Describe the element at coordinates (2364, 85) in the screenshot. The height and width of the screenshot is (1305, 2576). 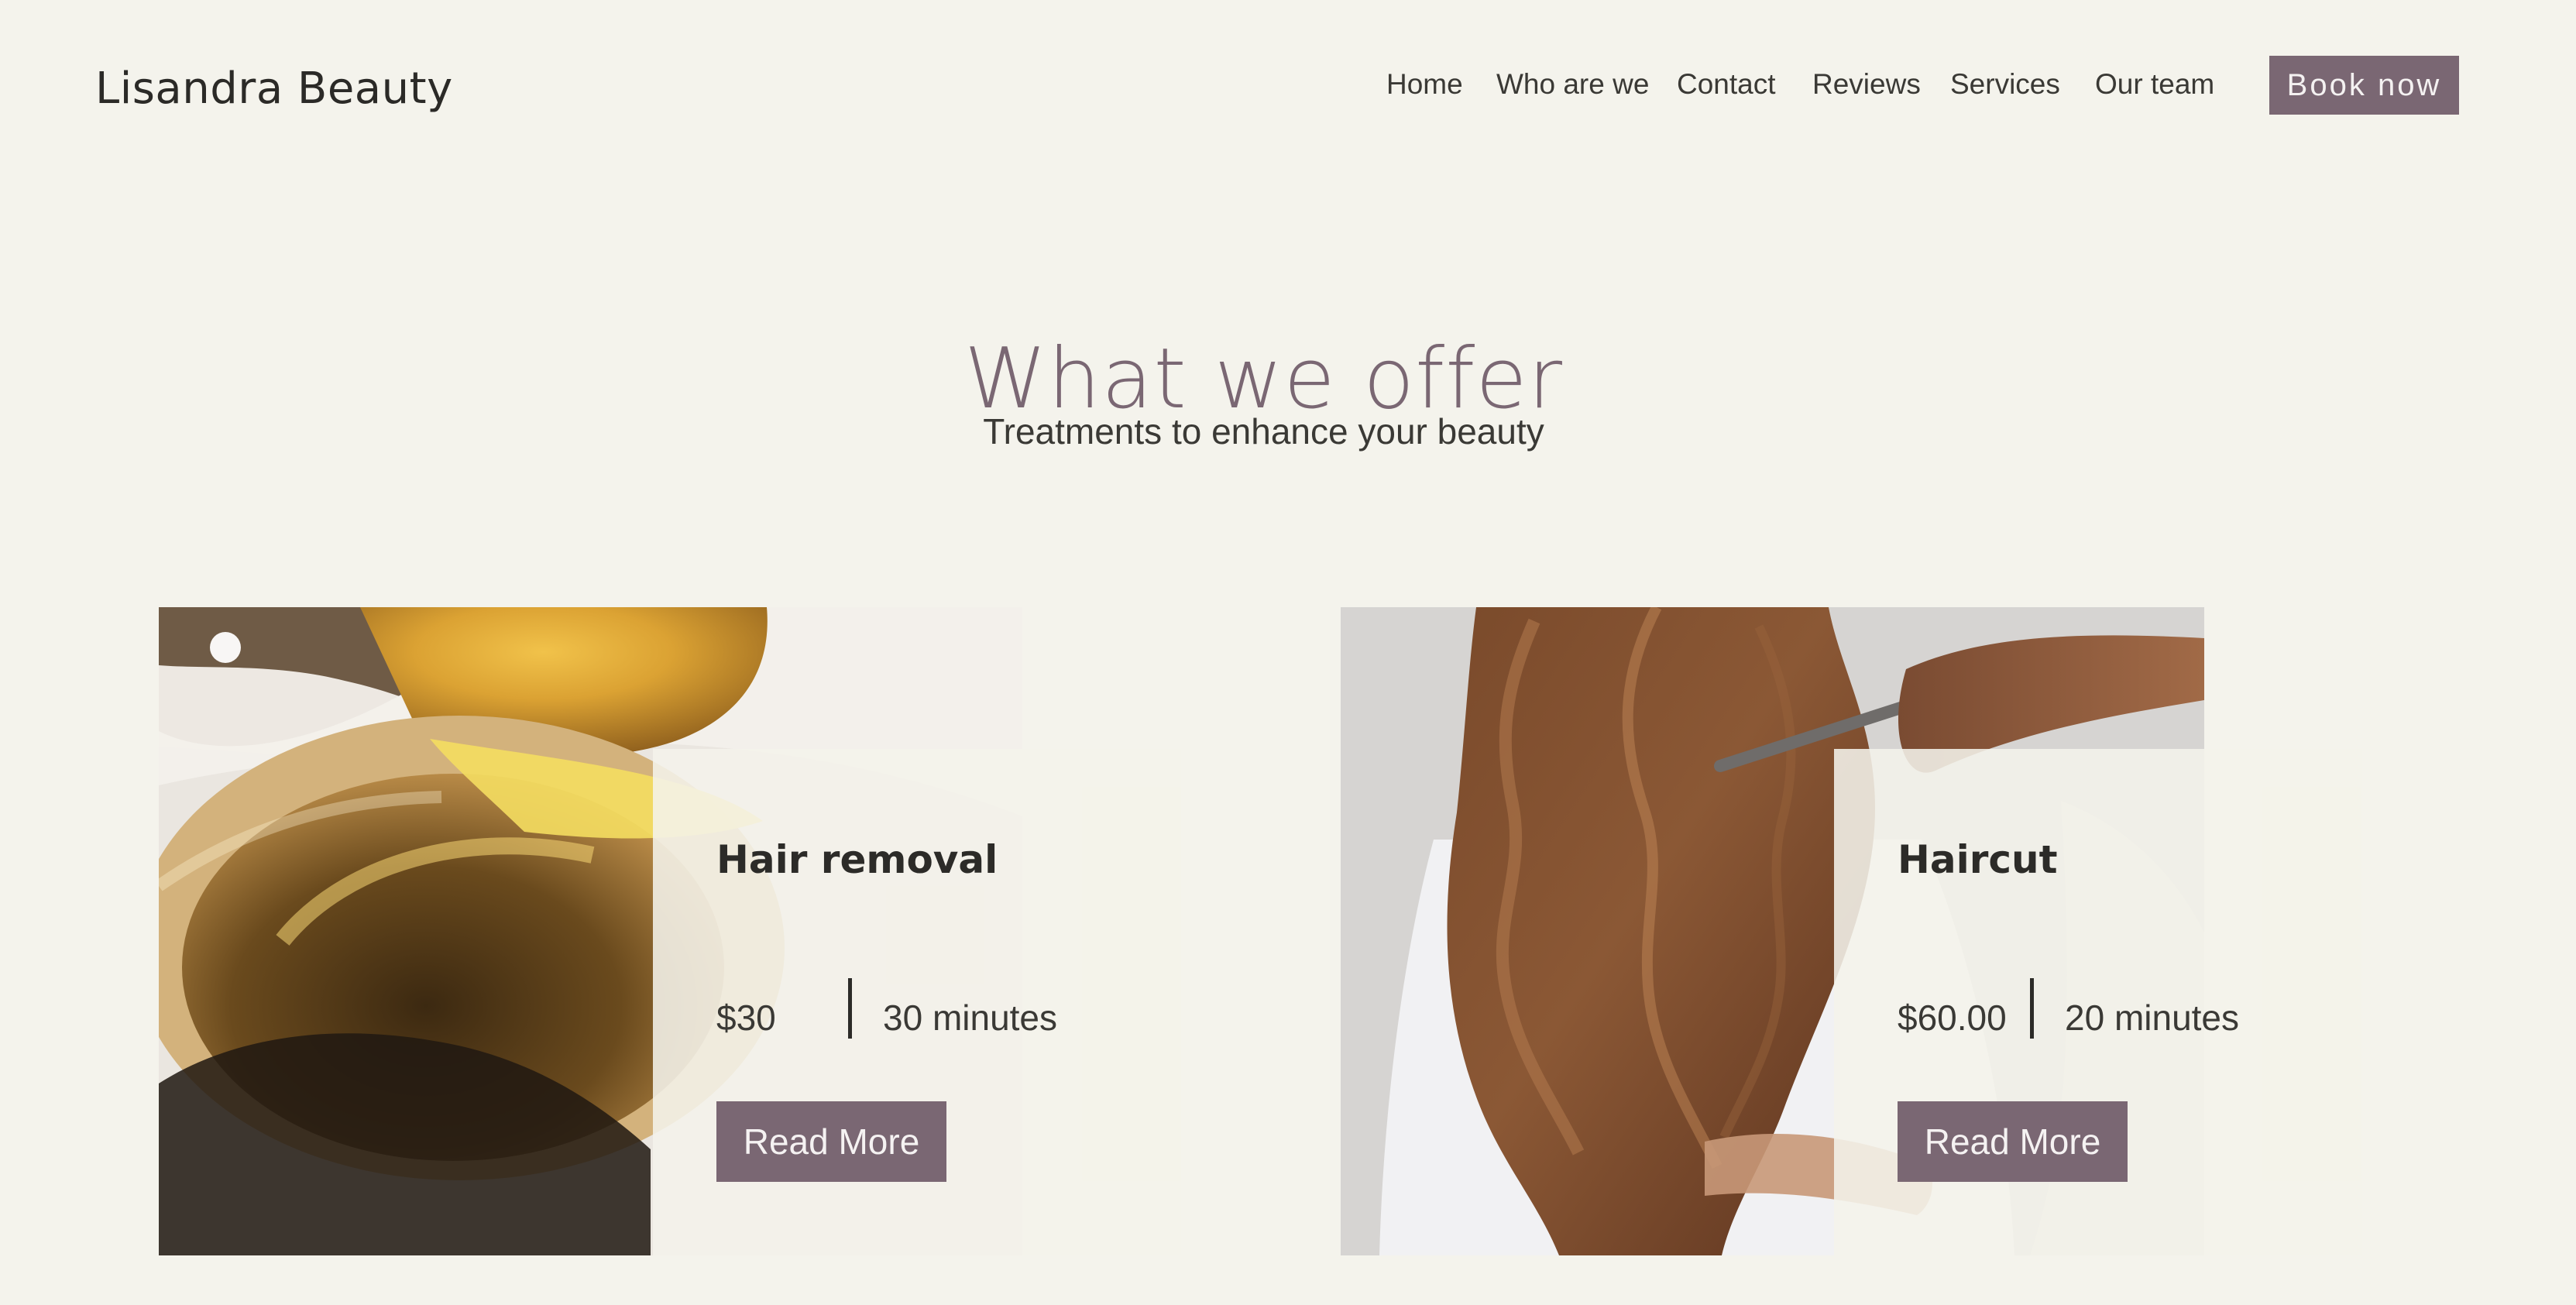
I see `book-now-button: Book now` at that location.